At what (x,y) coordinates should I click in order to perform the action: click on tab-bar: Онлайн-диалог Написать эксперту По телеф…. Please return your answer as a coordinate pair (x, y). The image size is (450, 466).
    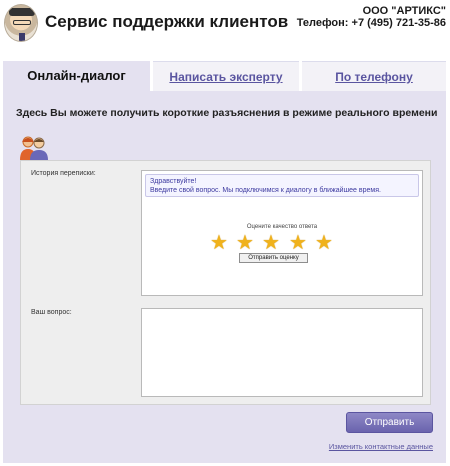
    Looking at the image, I should click on (224, 76).